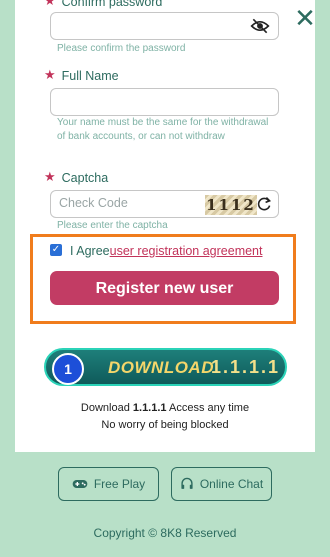  Describe the element at coordinates (80, 484) in the screenshot. I see `gamepad-icon` at that location.